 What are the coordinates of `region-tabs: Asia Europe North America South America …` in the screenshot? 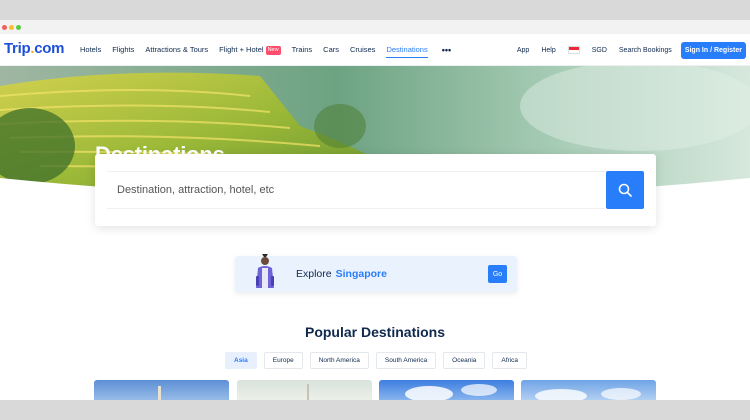 It's located at (379, 360).